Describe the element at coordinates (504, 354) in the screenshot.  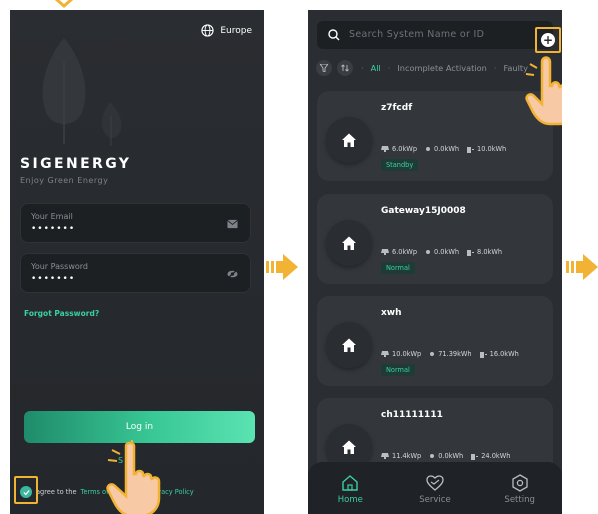
I see `battery-value: 16.0kWh` at that location.